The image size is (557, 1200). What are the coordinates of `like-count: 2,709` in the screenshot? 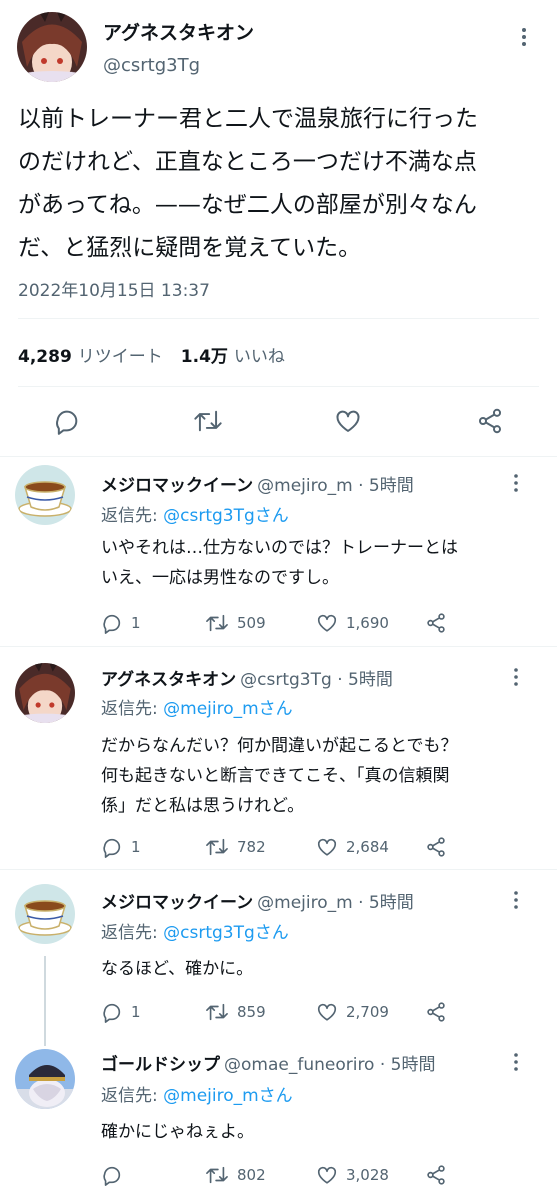 It's located at (367, 1012).